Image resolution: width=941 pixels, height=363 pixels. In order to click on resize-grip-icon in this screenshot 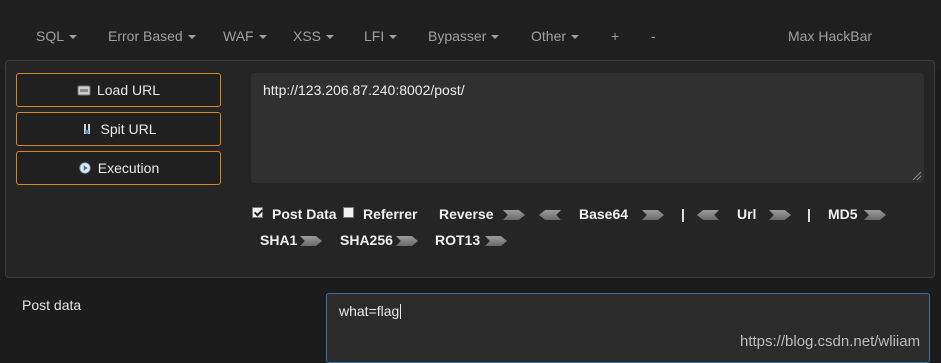, I will do `click(917, 176)`.